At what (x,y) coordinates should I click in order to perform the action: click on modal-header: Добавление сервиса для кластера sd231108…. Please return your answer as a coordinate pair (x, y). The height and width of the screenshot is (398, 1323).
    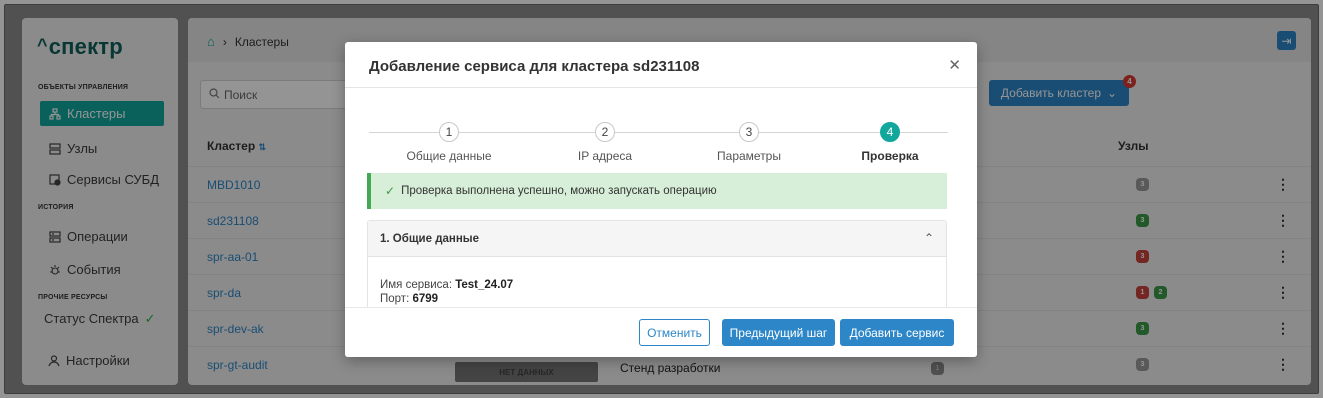
    Looking at the image, I should click on (661, 65).